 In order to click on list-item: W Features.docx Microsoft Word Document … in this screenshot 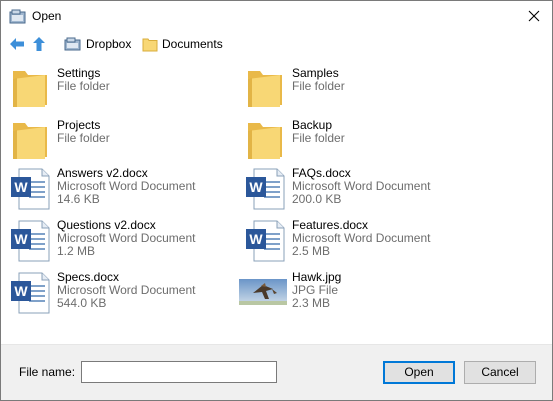, I will do `click(359, 242)`.